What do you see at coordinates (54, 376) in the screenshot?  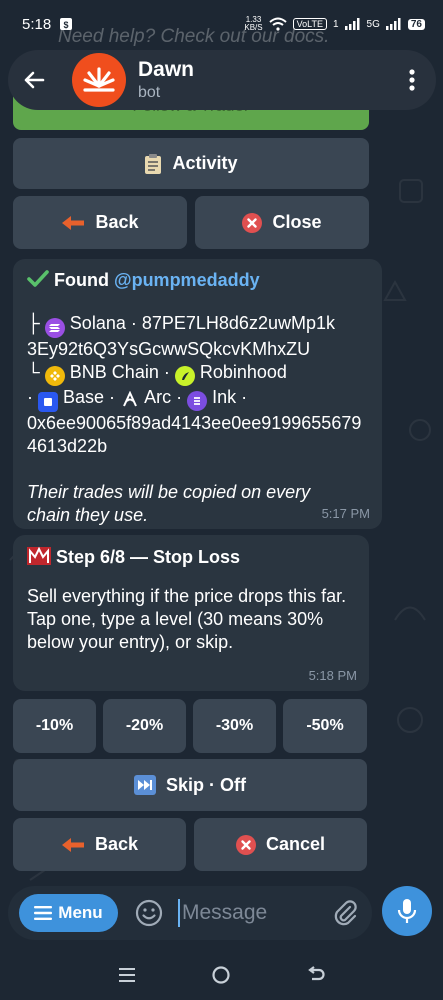 I see `bnb-icon` at bounding box center [54, 376].